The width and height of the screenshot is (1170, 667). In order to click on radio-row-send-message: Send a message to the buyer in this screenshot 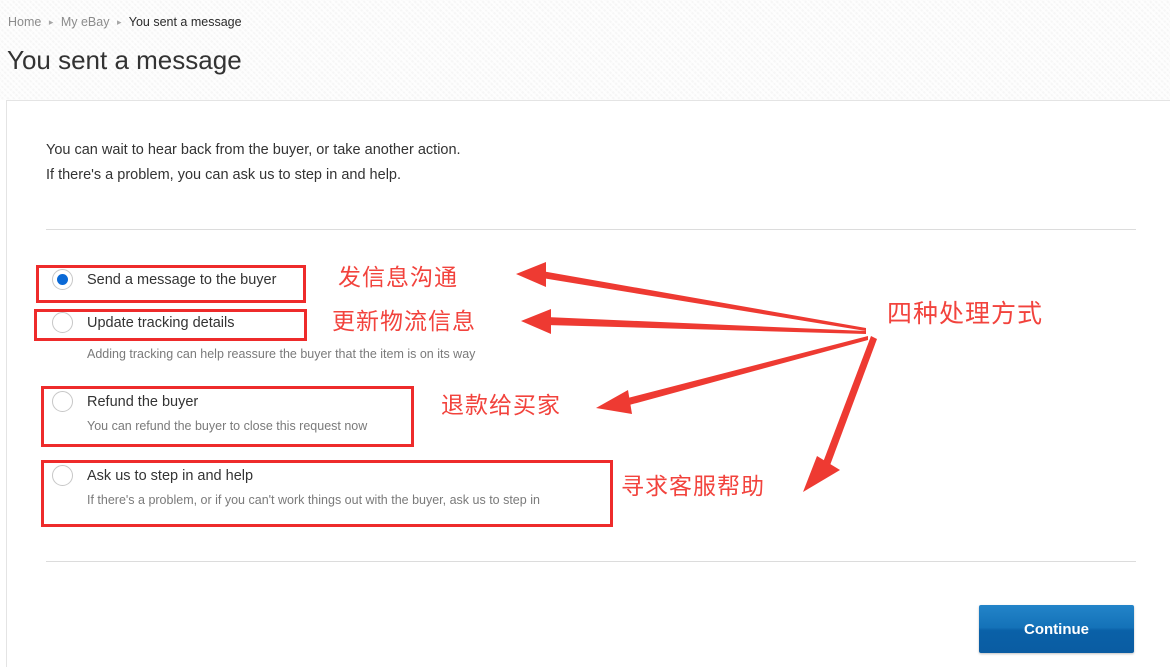, I will do `click(164, 279)`.